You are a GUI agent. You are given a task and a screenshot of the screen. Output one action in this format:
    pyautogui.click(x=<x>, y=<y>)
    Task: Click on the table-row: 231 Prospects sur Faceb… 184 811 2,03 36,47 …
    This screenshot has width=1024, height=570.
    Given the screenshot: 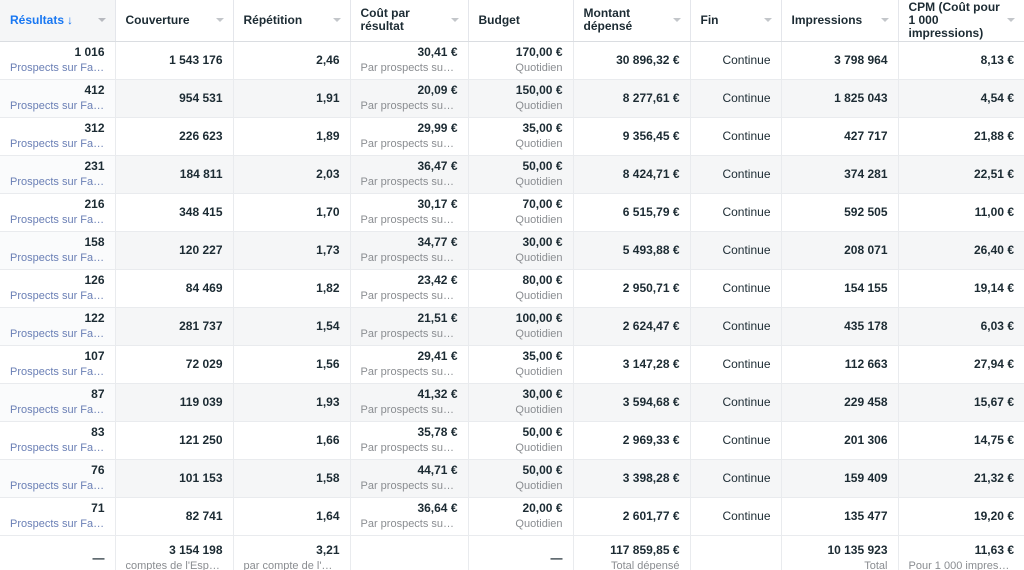 What is the action you would take?
    pyautogui.click(x=512, y=174)
    